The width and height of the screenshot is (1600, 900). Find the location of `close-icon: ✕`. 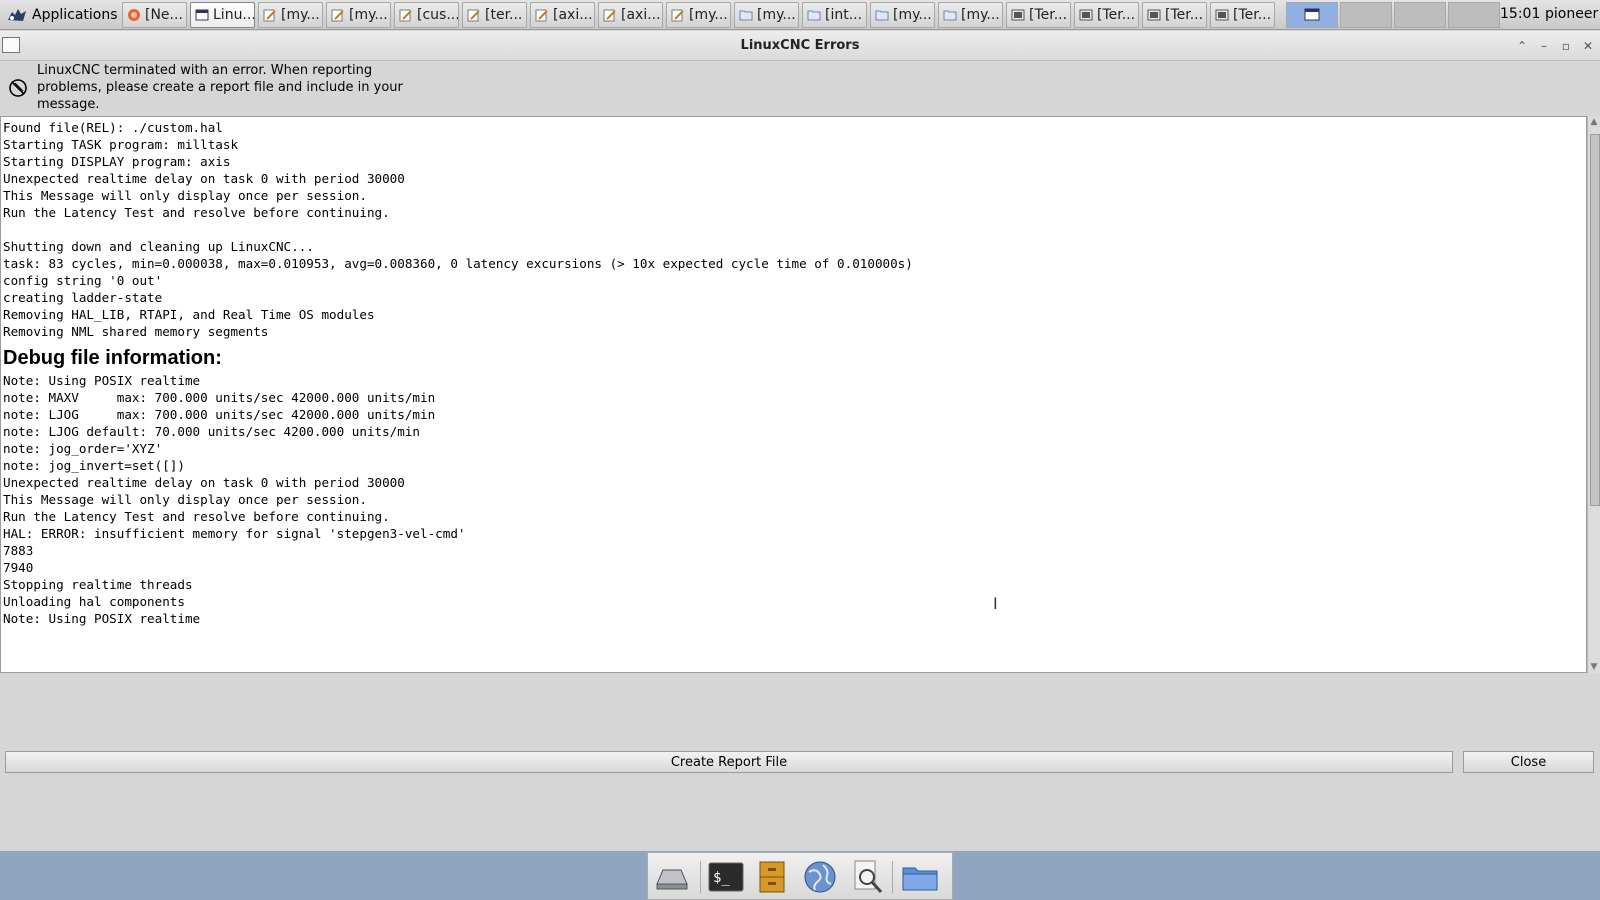

close-icon: ✕ is located at coordinates (1588, 46).